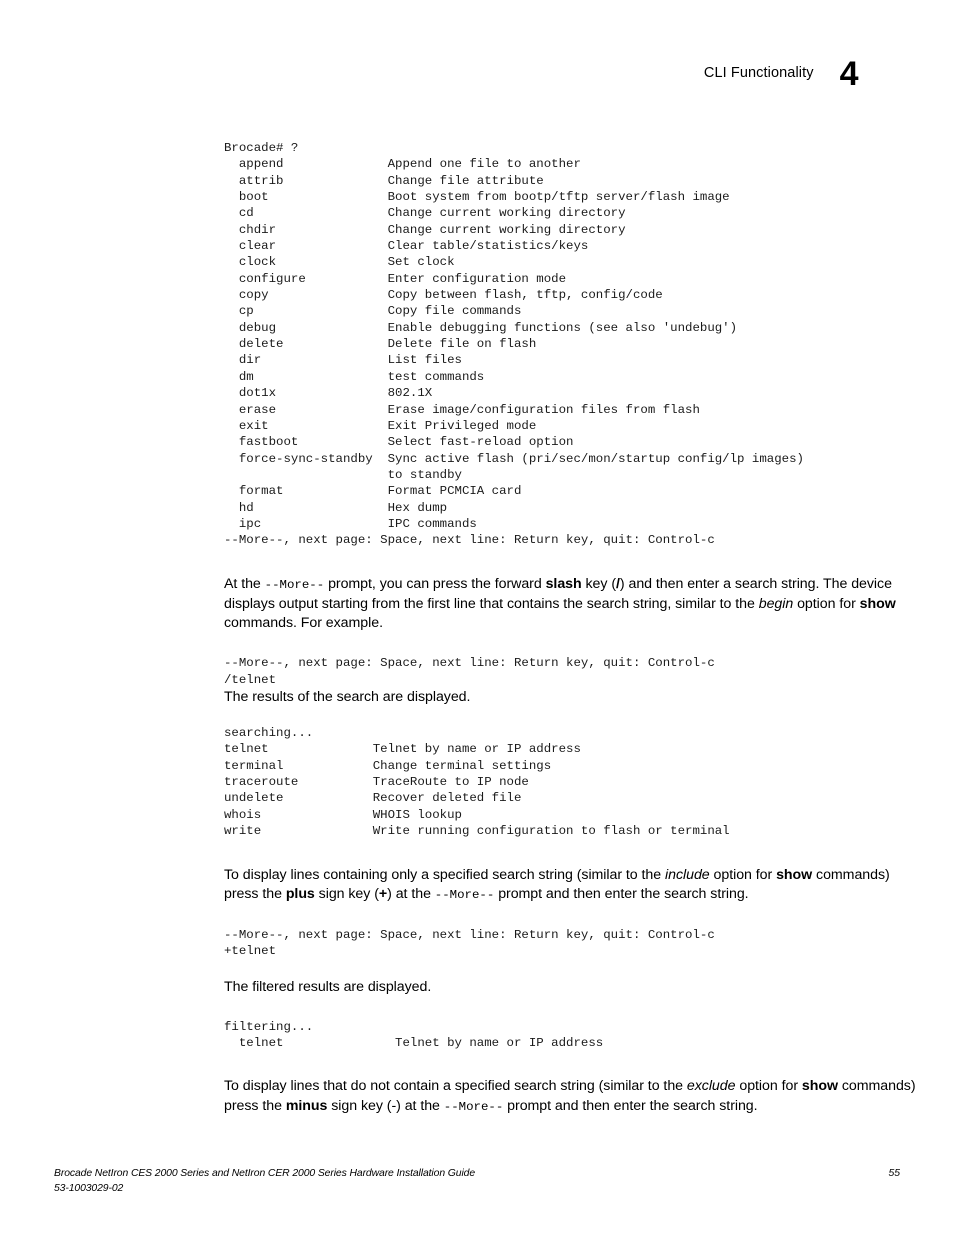  Describe the element at coordinates (411, 893) in the screenshot. I see `text-run: ) at the` at that location.